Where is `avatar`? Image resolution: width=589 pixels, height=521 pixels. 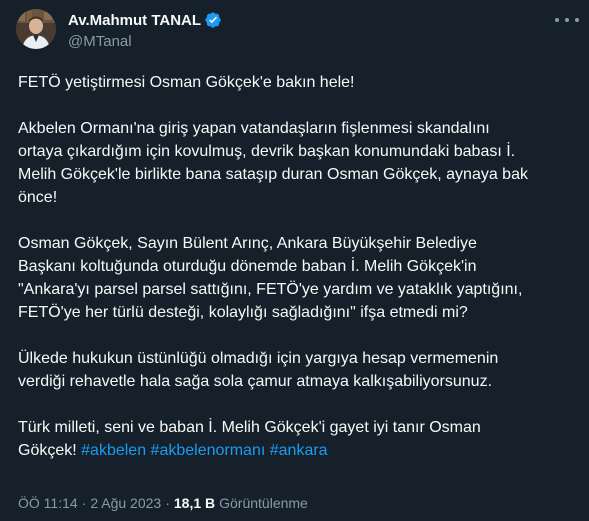 avatar is located at coordinates (36, 29).